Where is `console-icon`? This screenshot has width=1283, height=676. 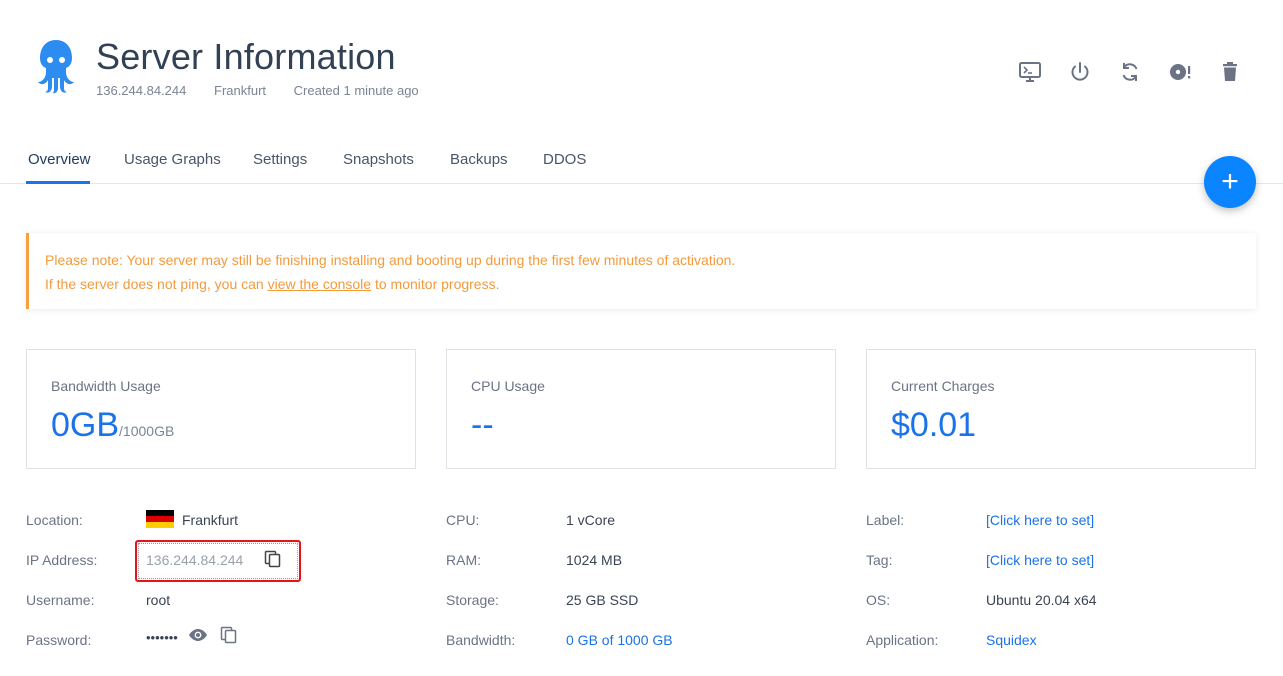 console-icon is located at coordinates (1030, 72).